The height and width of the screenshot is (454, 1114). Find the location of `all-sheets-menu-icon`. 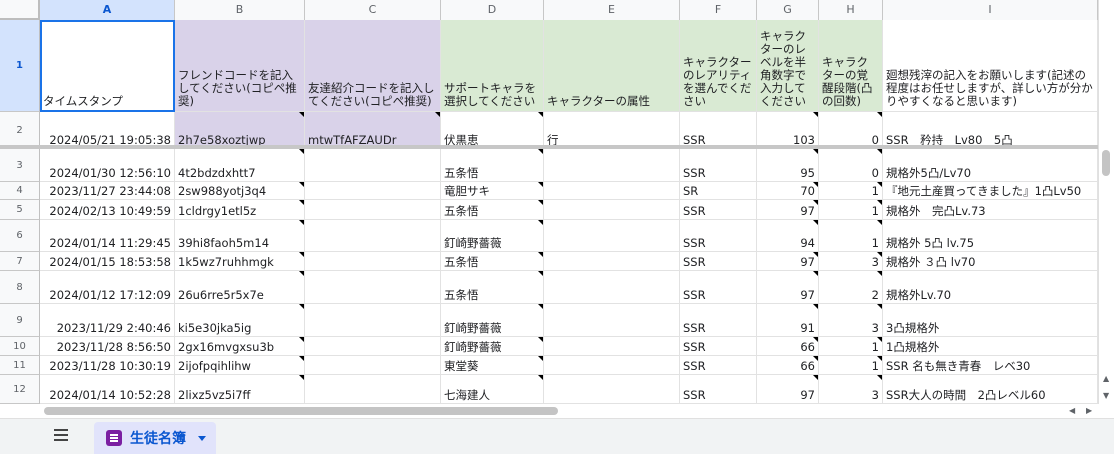

all-sheets-menu-icon is located at coordinates (61, 435).